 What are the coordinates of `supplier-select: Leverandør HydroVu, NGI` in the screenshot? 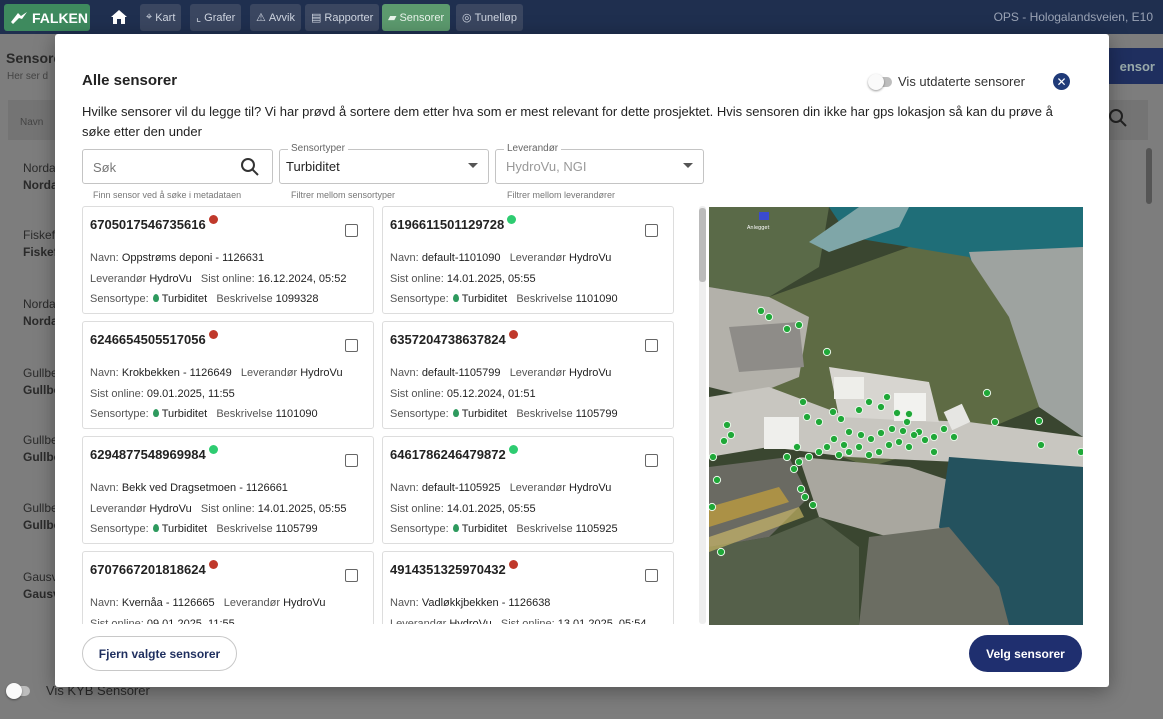 It's located at (599, 163).